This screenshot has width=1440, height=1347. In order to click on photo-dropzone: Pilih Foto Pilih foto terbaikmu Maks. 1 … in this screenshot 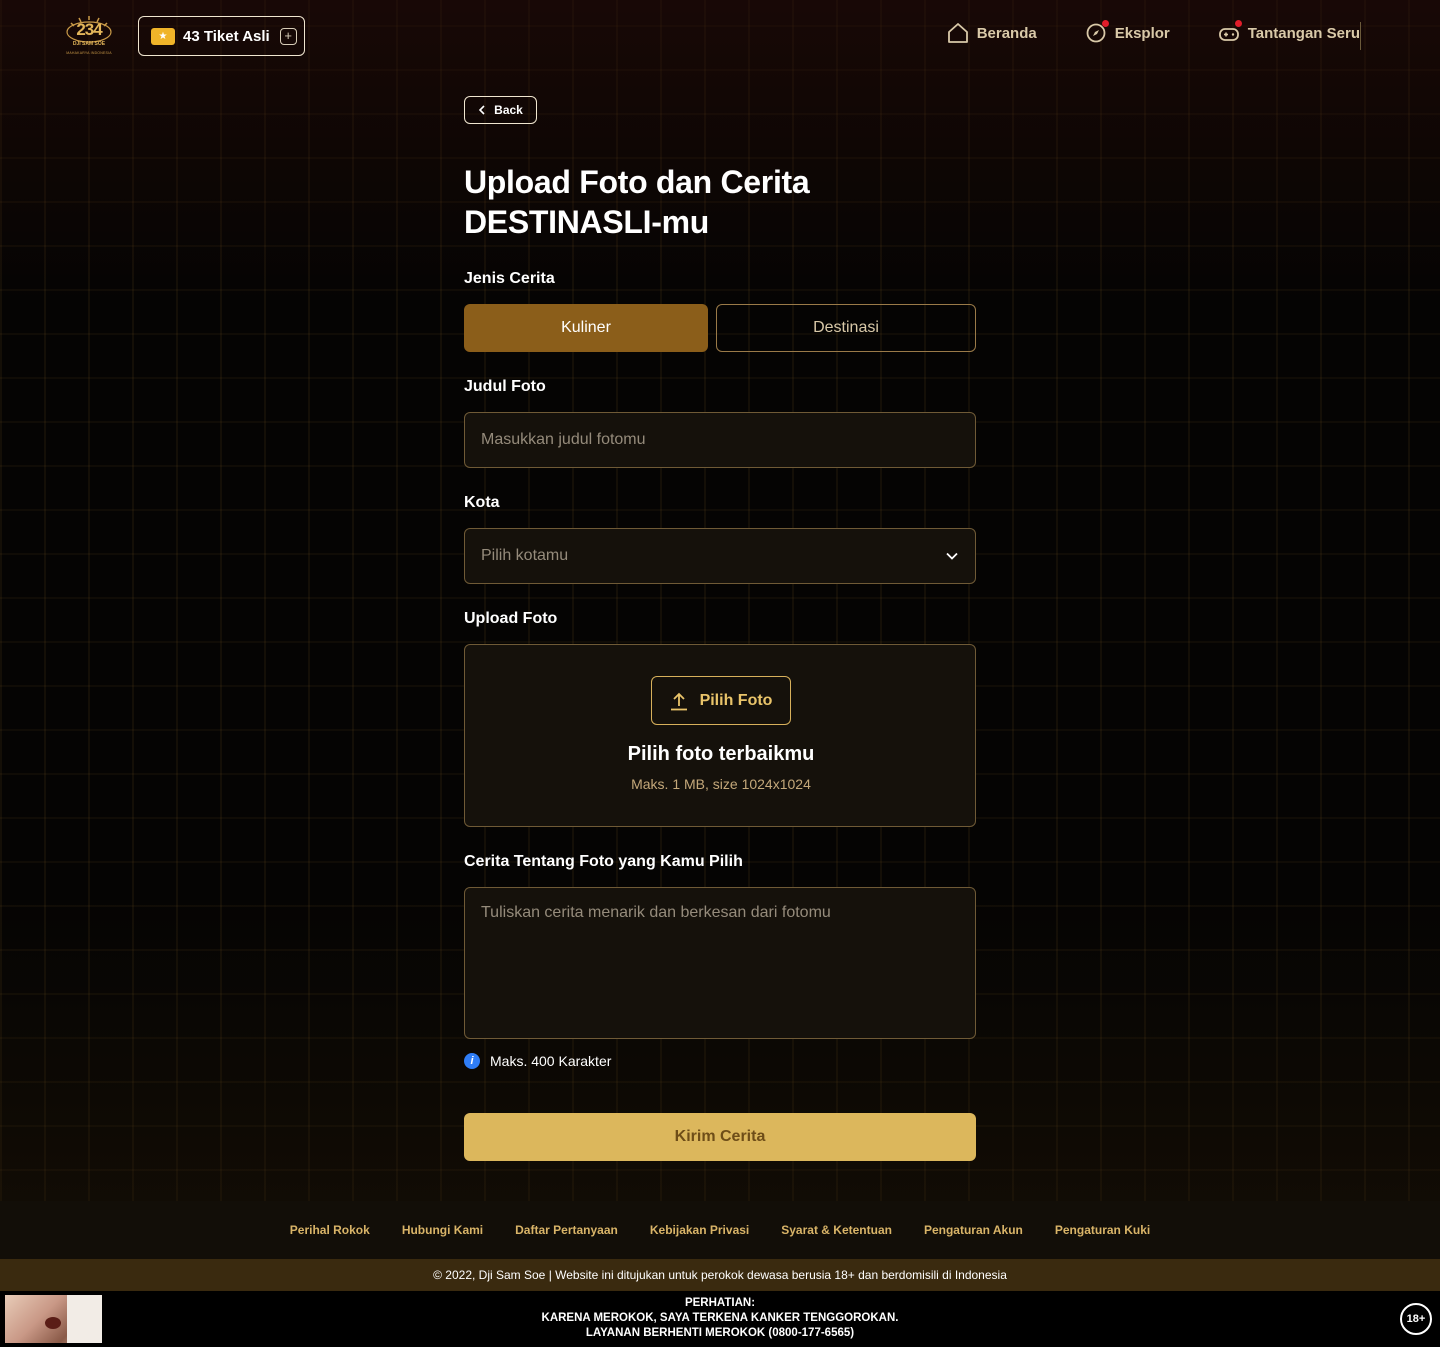, I will do `click(720, 735)`.